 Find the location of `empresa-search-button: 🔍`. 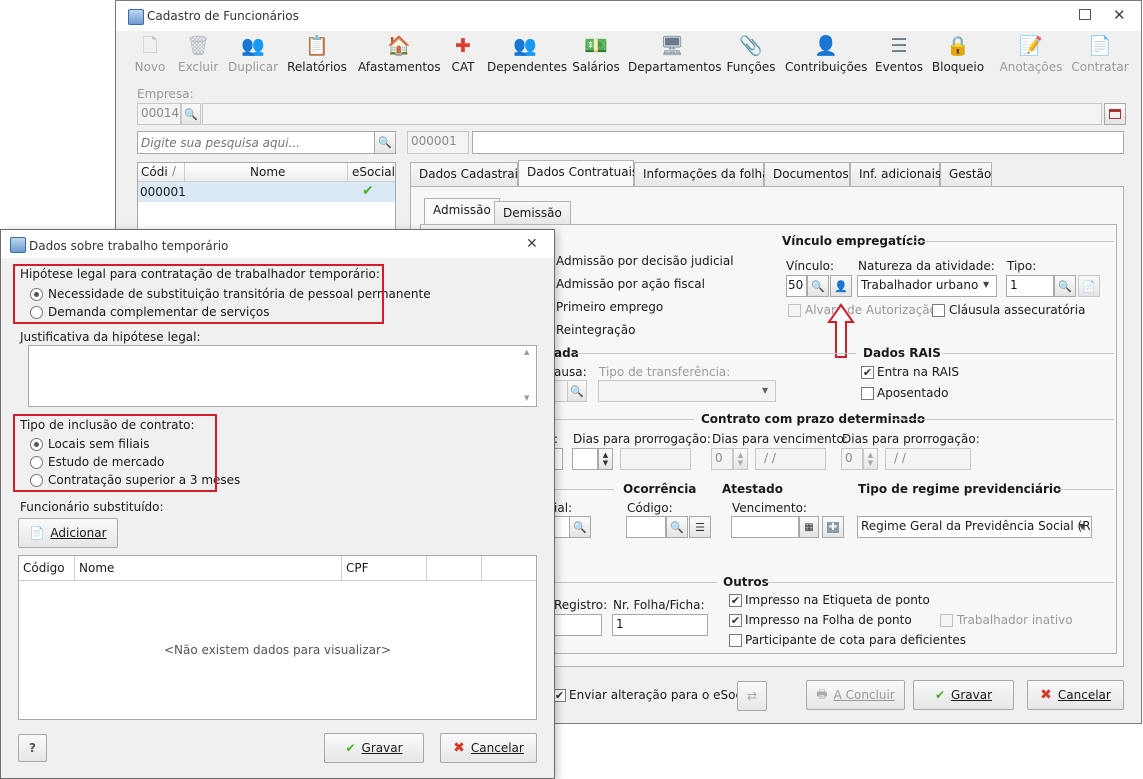

empresa-search-button: 🔍 is located at coordinates (191, 114).